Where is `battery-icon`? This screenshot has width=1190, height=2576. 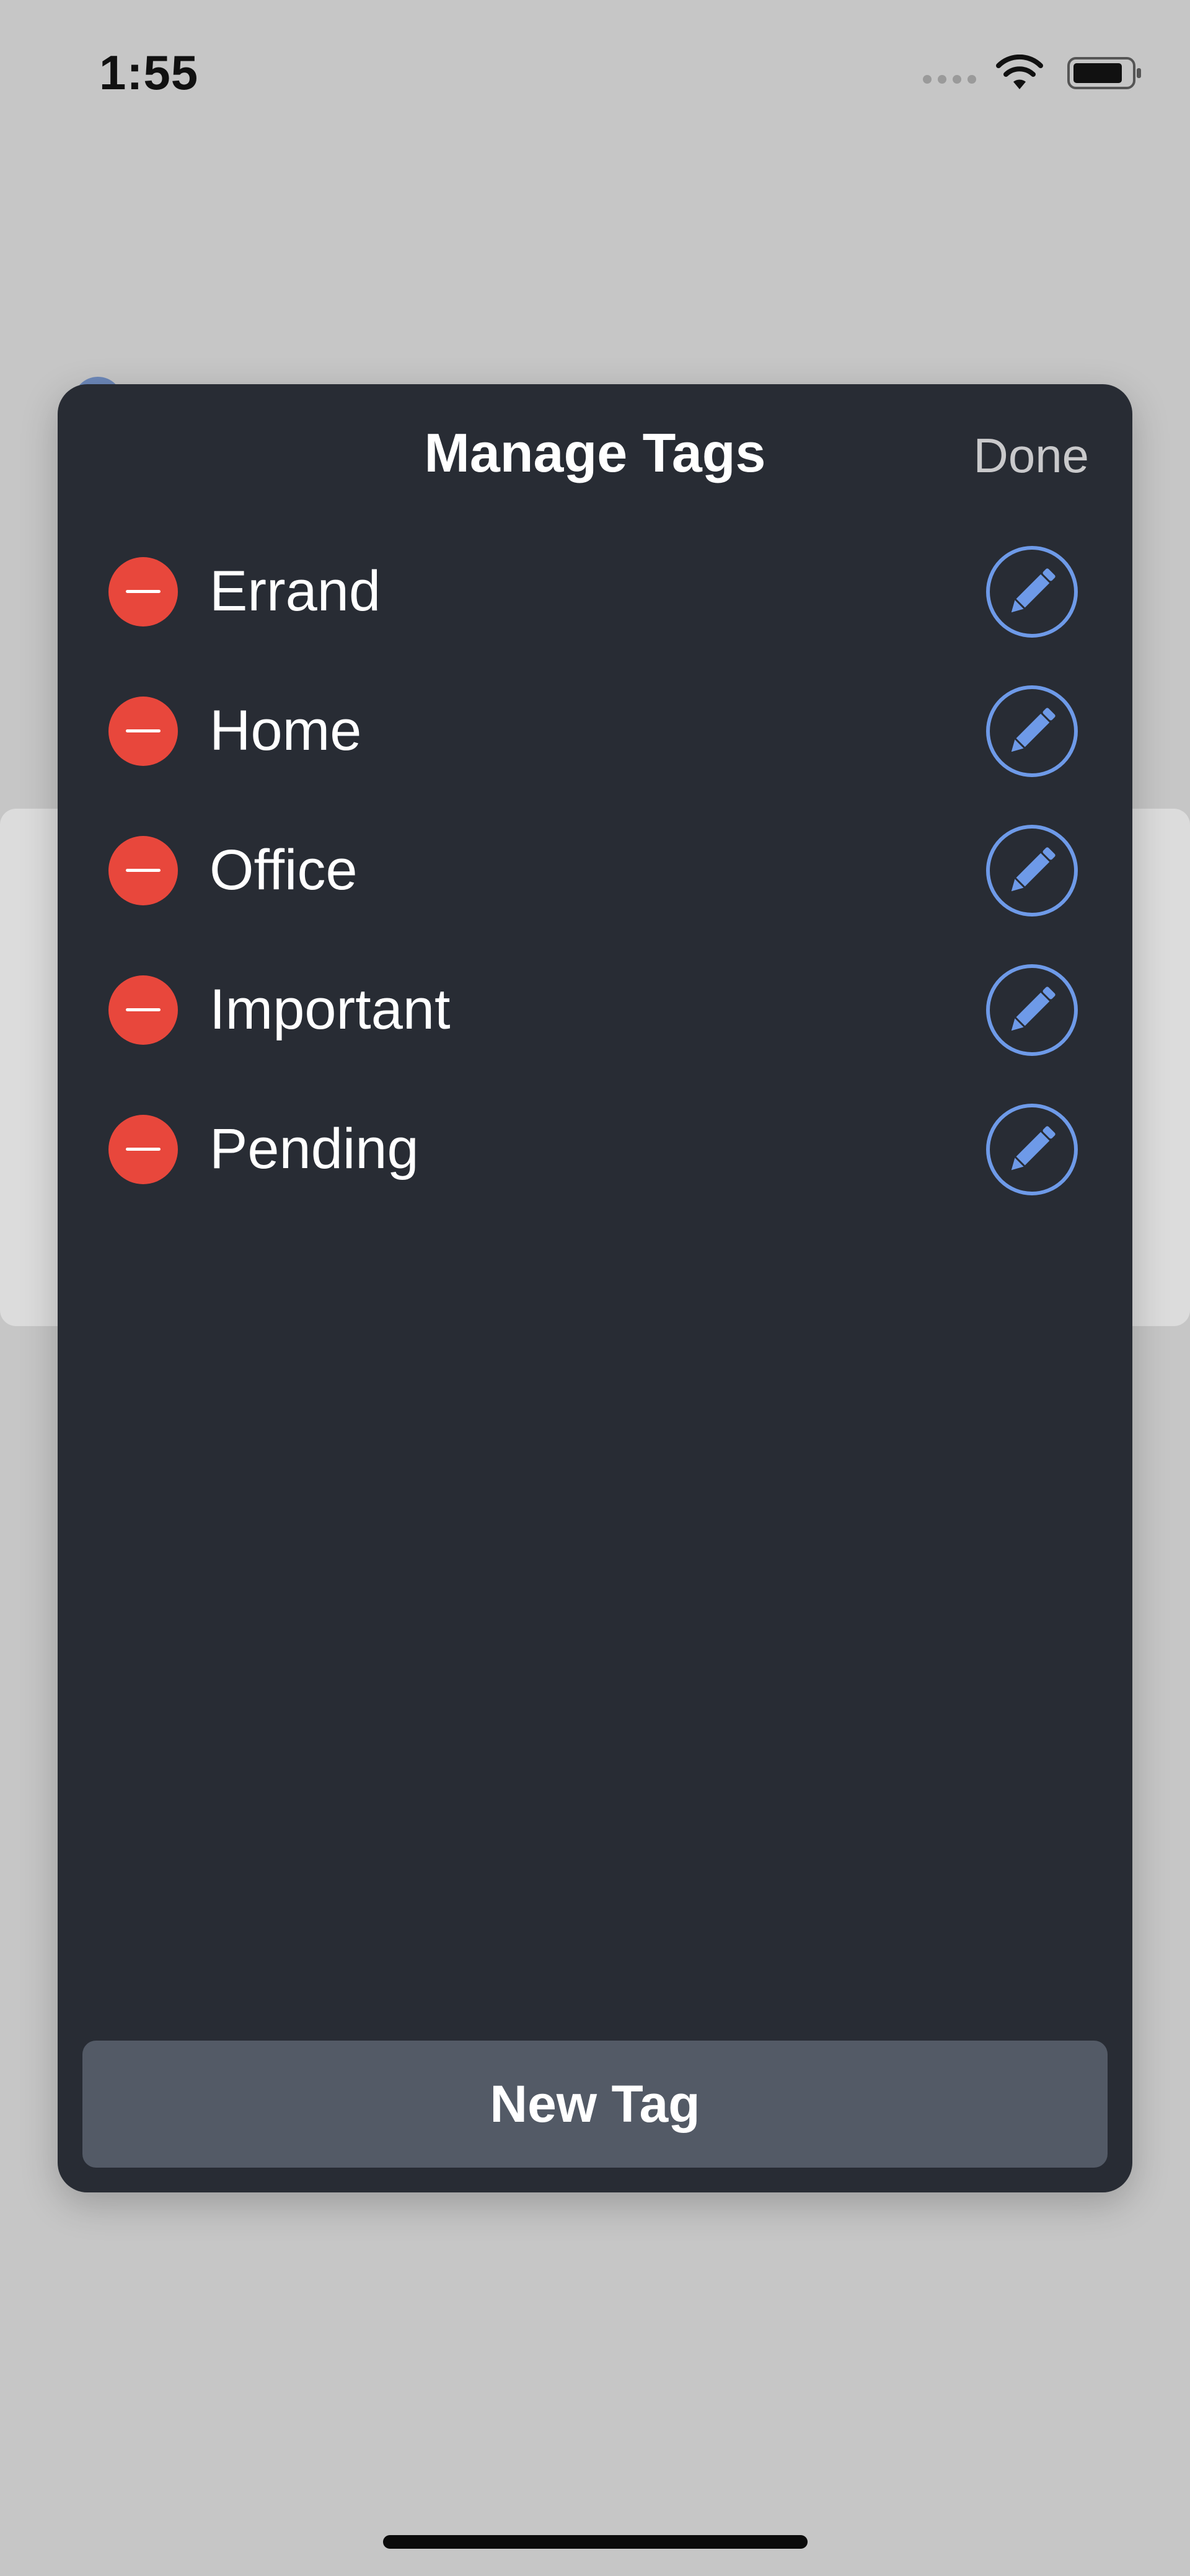 battery-icon is located at coordinates (1104, 73).